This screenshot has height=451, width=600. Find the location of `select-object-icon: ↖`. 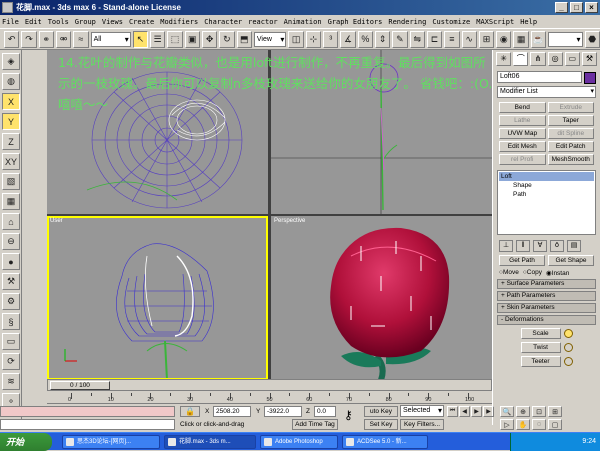

select-object-icon: ↖ is located at coordinates (140, 39).